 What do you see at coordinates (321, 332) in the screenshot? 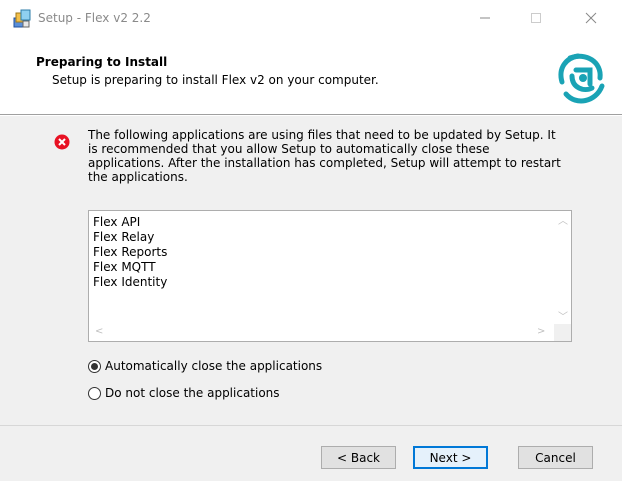
I see `horizontal-scrollbar: < >` at bounding box center [321, 332].